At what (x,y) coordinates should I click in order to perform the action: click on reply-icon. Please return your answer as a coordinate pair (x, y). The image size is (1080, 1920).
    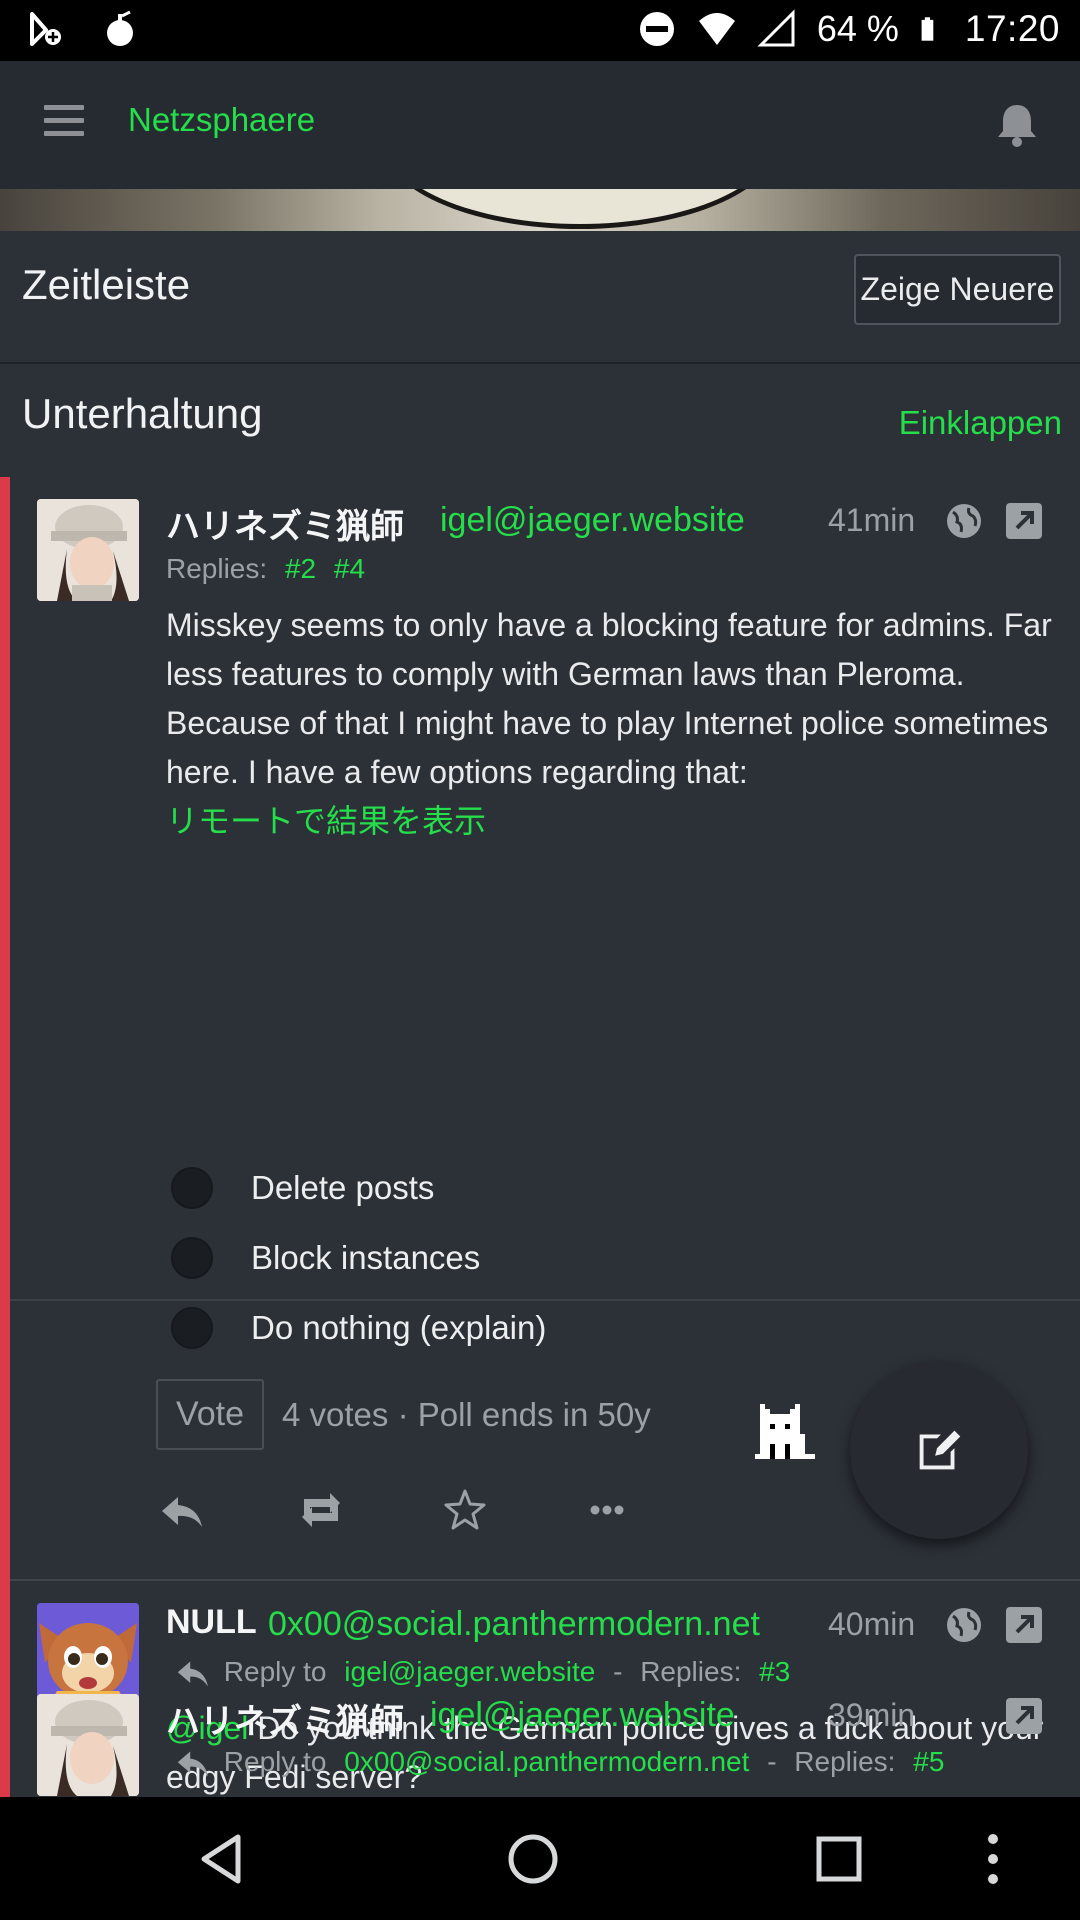
    Looking at the image, I should click on (182, 1512).